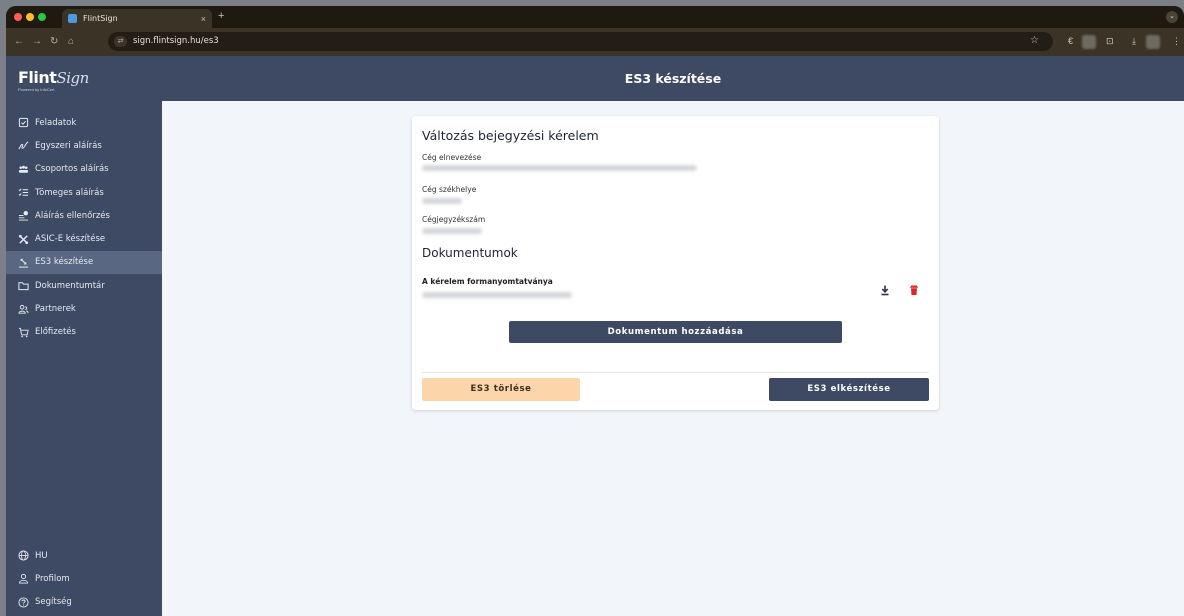  I want to click on sidebar-item-label: ES3 készítése, so click(64, 262).